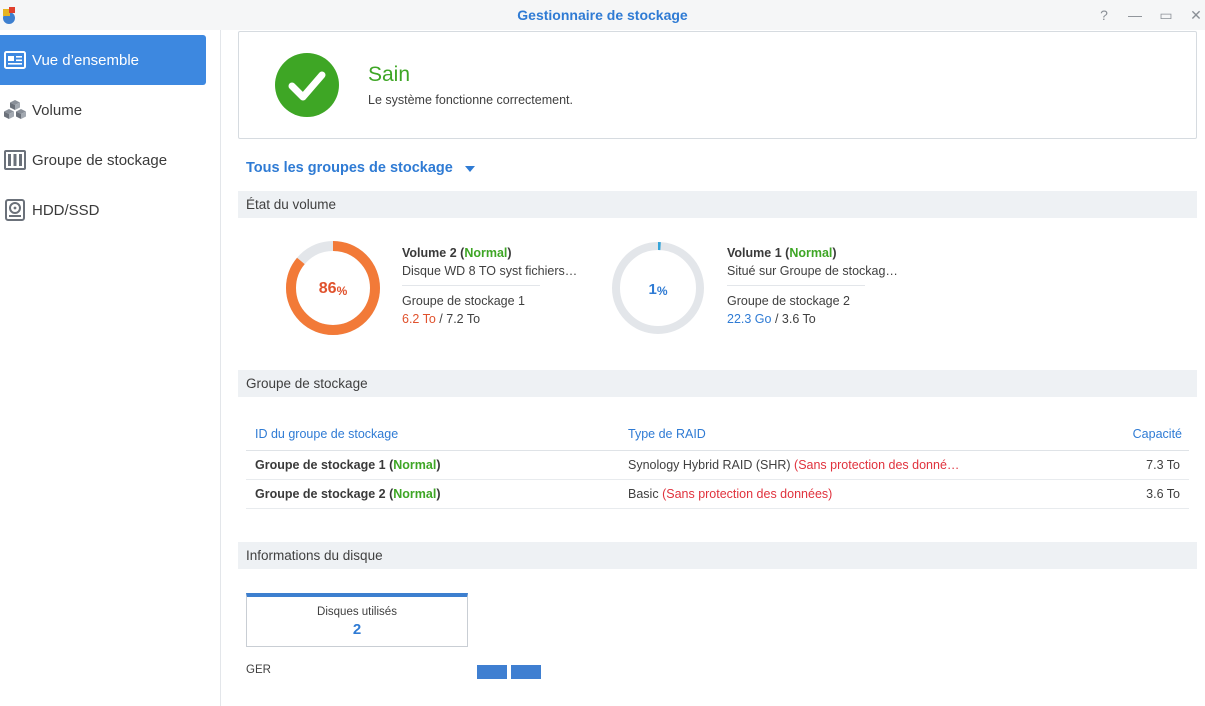 The height and width of the screenshot is (706, 1205). Describe the element at coordinates (469, 169) in the screenshot. I see `chevron-down-icon` at that location.